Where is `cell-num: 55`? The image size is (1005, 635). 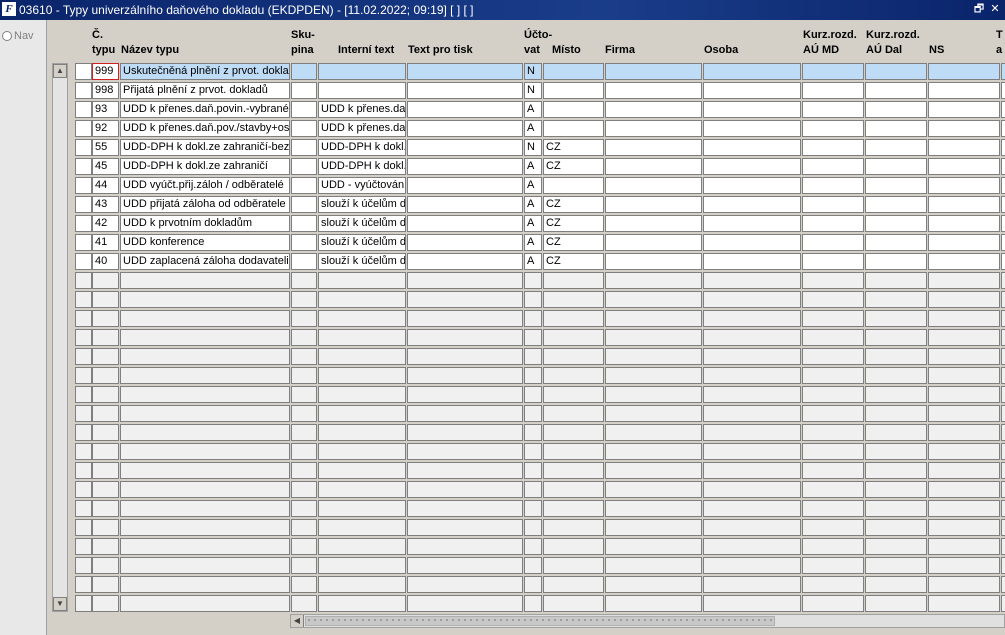
cell-num: 55 is located at coordinates (105, 147).